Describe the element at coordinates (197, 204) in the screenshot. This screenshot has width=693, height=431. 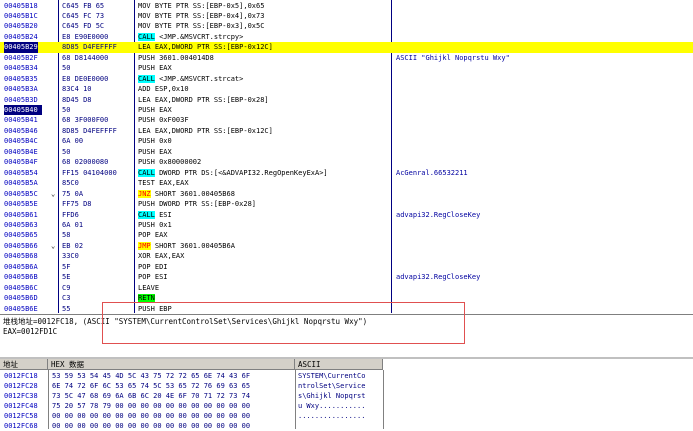
I see `instruction-text: PUSH DWORD PTR SS:[EBP-0x28]` at that location.